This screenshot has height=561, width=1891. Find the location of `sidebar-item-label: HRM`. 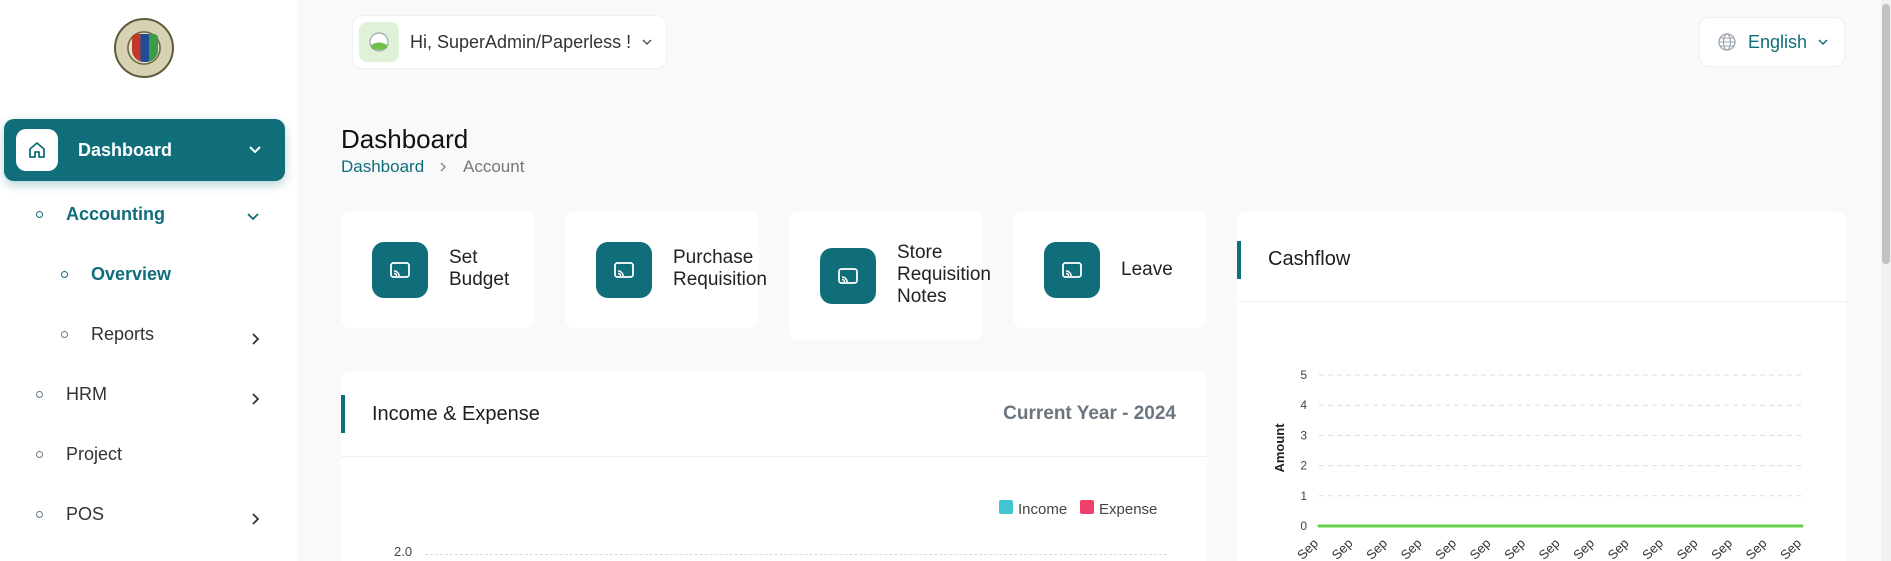

sidebar-item-label: HRM is located at coordinates (86, 394).